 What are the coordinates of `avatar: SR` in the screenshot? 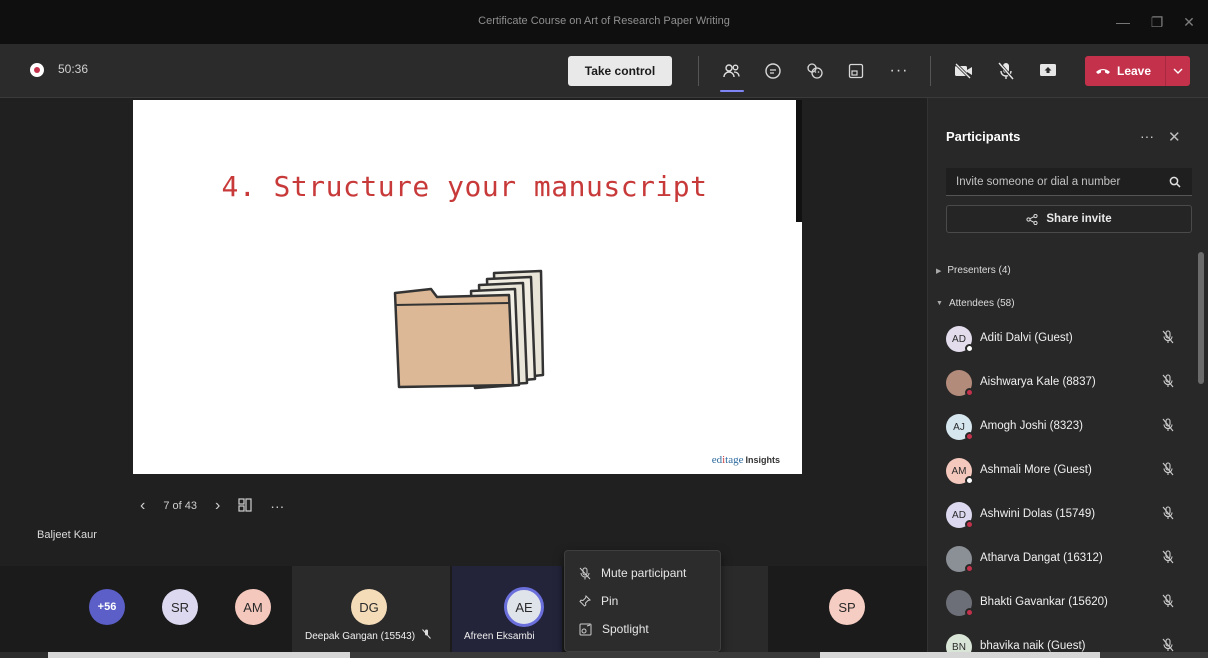 It's located at (180, 607).